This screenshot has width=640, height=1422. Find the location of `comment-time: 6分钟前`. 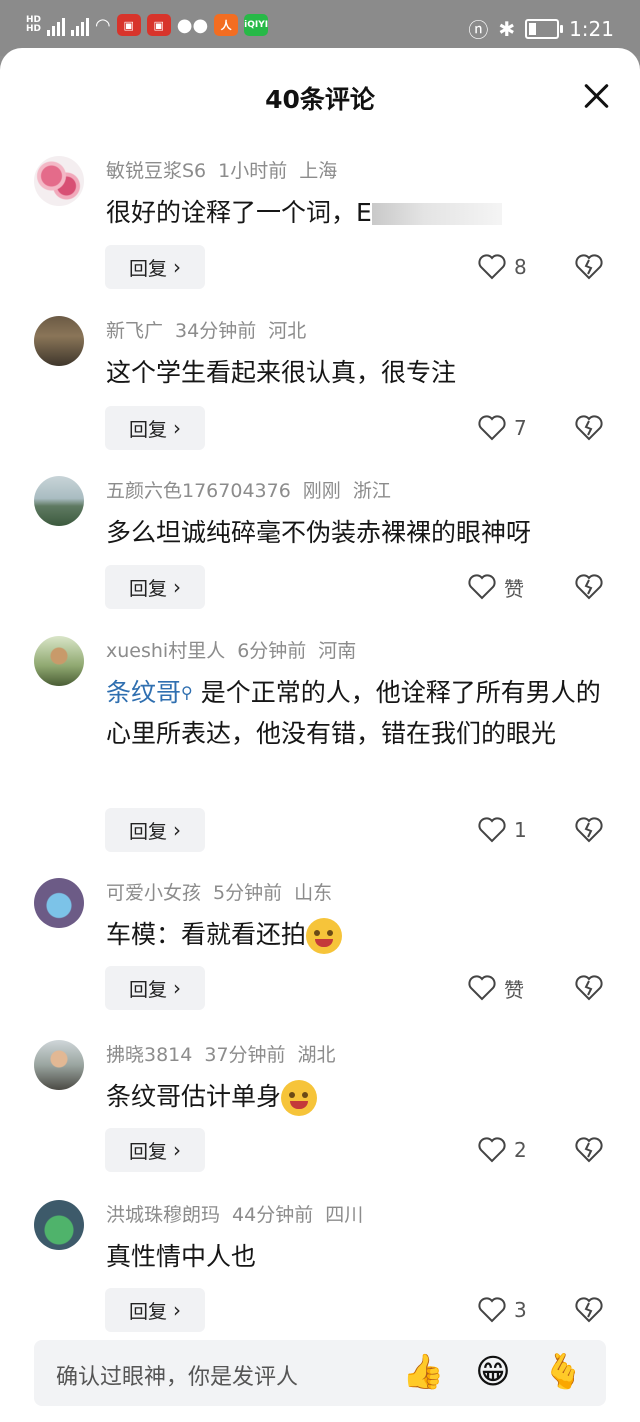

comment-time: 6分钟前 is located at coordinates (272, 651).